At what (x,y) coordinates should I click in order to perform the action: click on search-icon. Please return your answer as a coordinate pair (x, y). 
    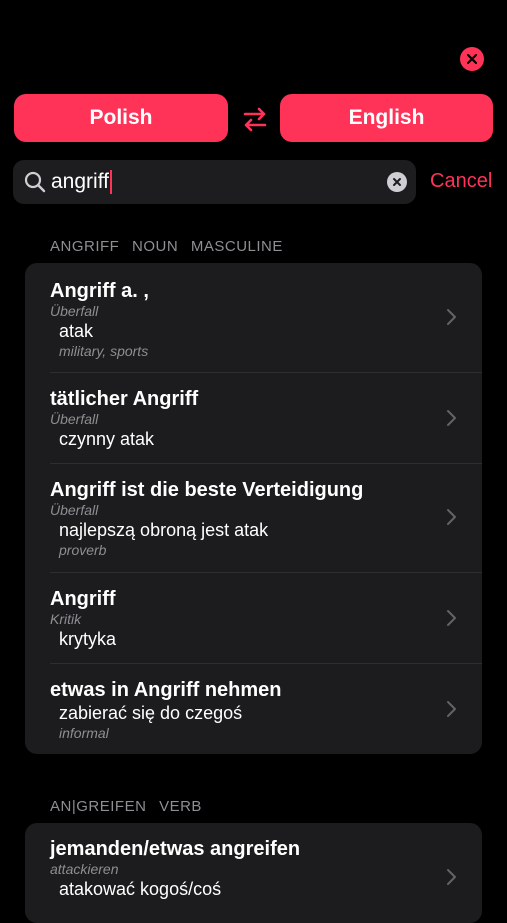
    Looking at the image, I should click on (35, 182).